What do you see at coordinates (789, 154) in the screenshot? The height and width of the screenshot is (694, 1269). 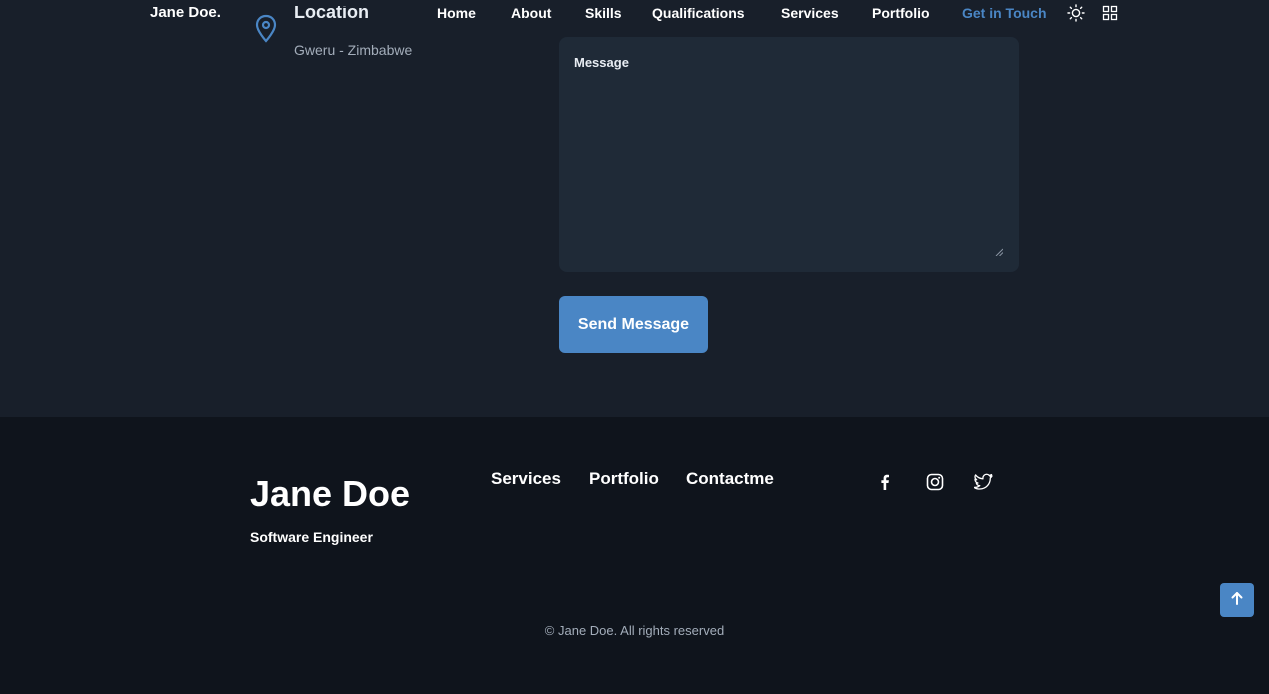 I see `message-textarea: Message` at bounding box center [789, 154].